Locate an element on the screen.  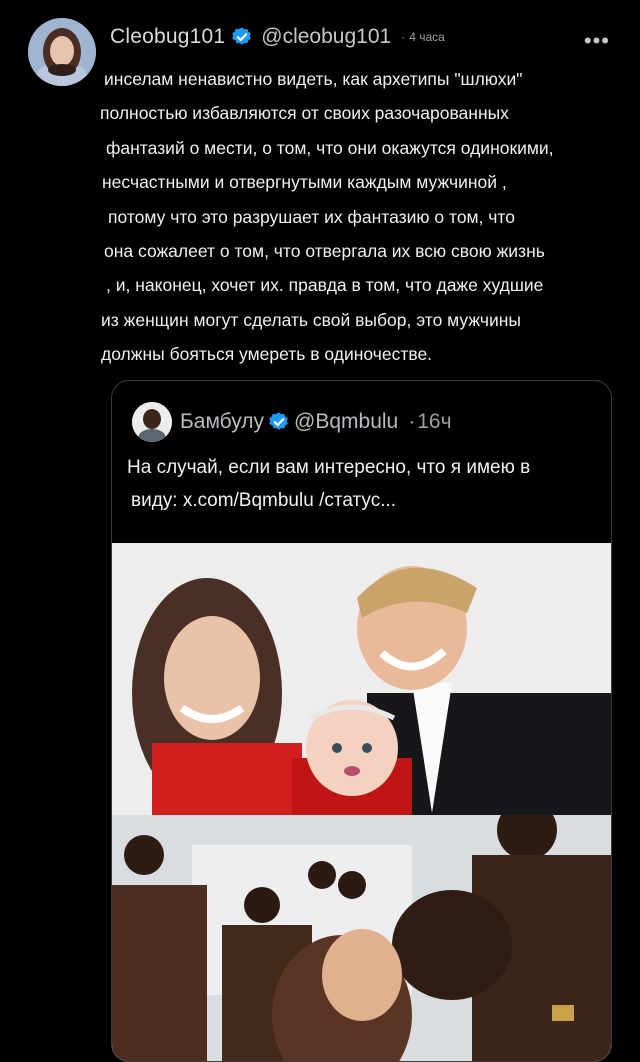
quoted-author-avatar is located at coordinates (152, 422).